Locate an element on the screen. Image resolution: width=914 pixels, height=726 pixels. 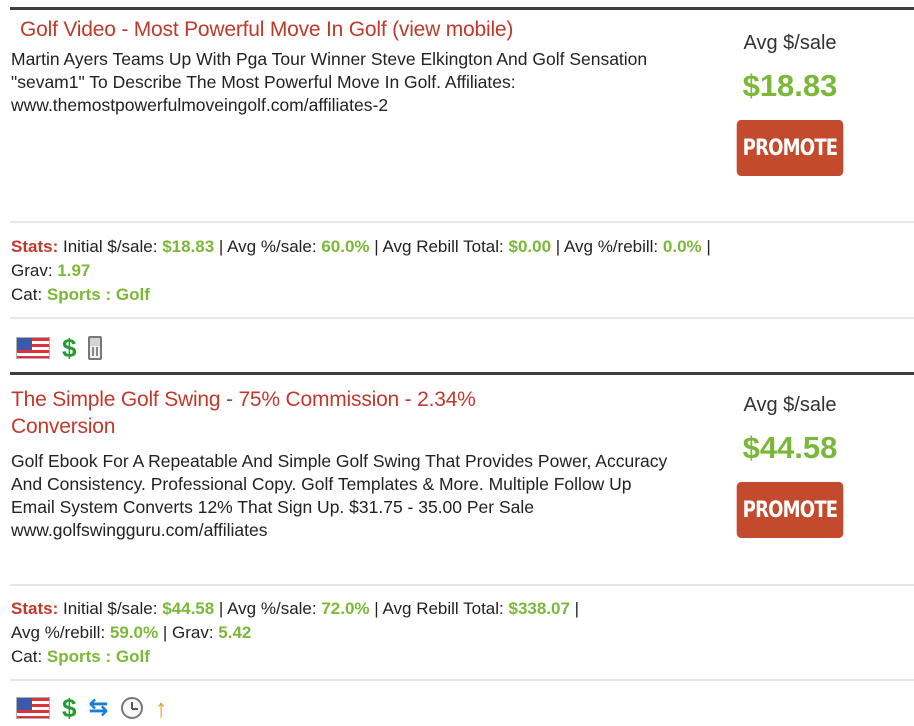
product-title-line: Conversion is located at coordinates (351, 426).